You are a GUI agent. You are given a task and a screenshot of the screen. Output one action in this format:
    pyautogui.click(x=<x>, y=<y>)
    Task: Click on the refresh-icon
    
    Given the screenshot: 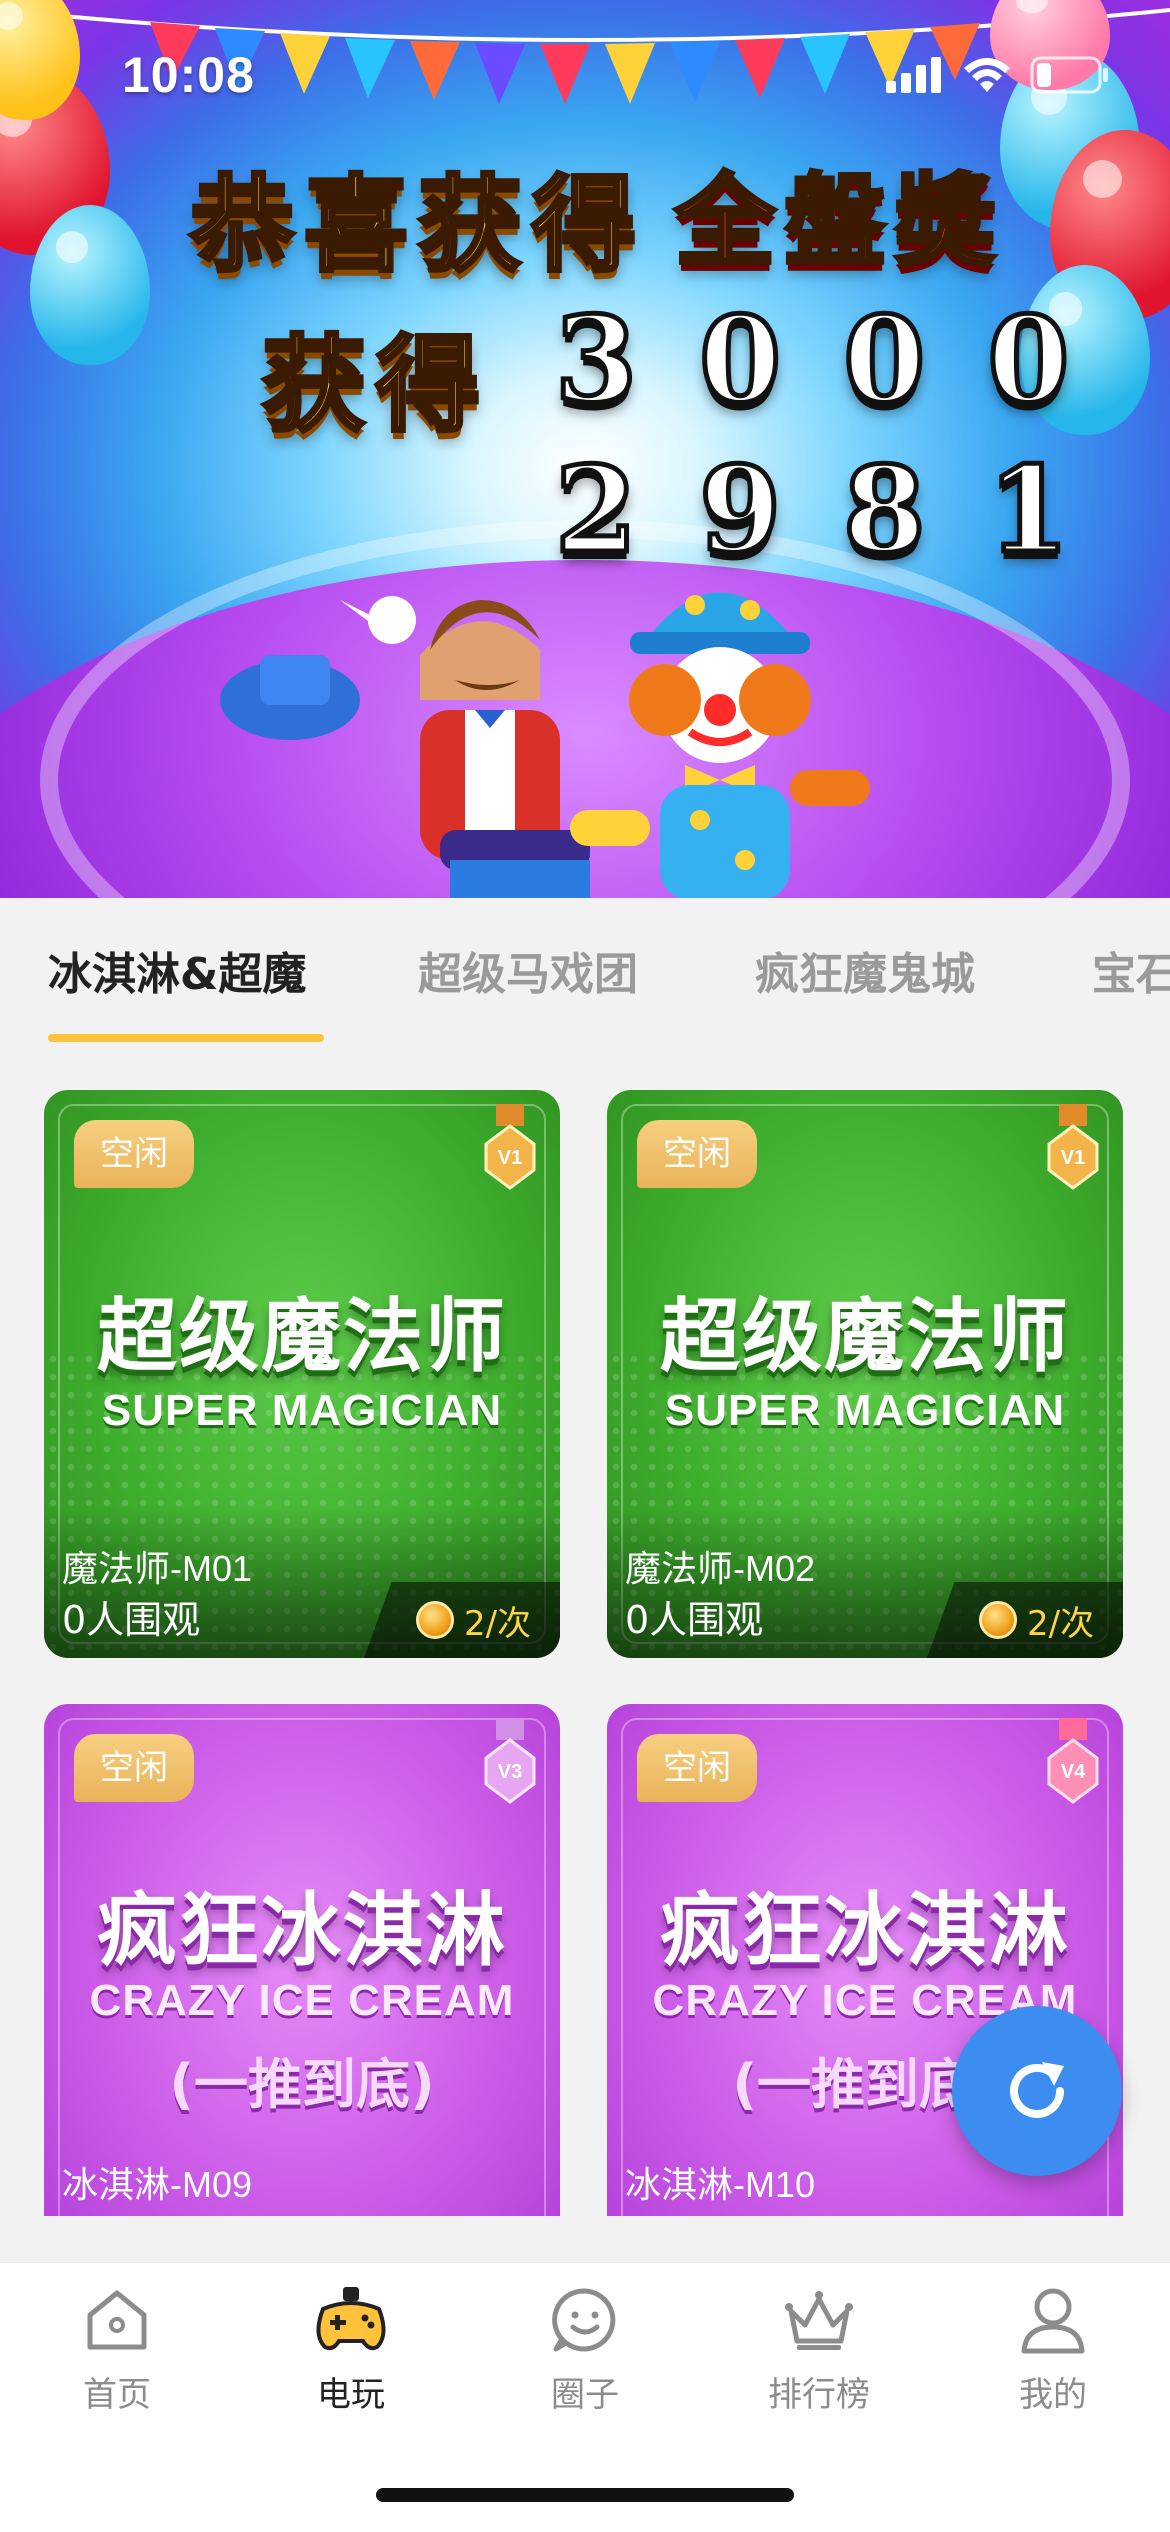 What is the action you would take?
    pyautogui.click(x=1037, y=2090)
    